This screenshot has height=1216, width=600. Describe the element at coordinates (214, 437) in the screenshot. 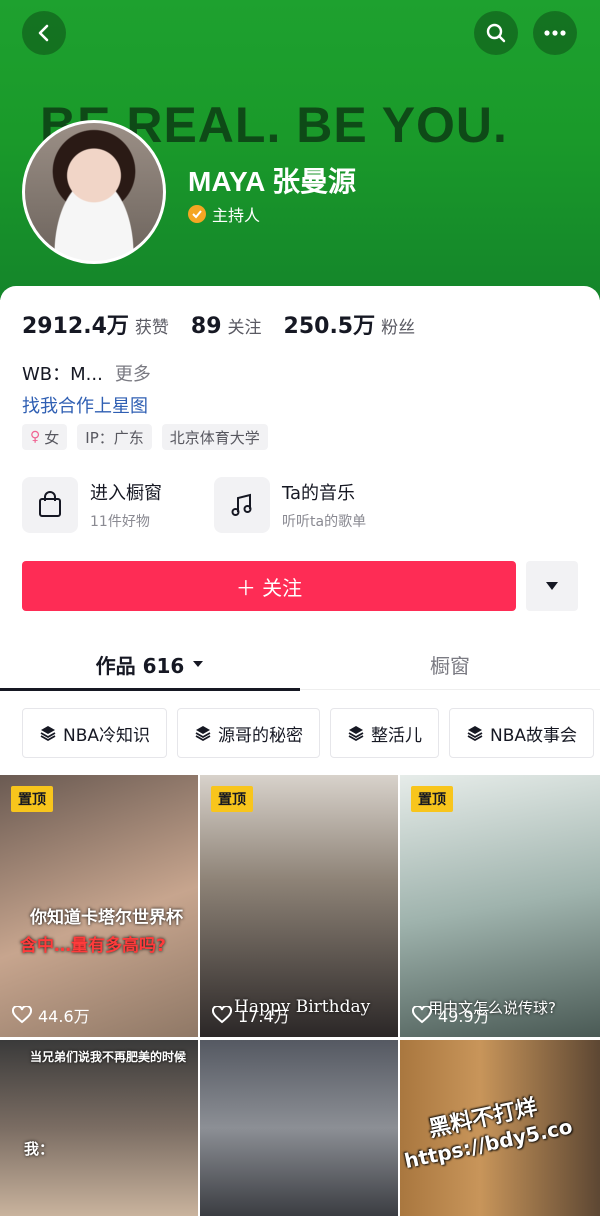

I see `school-tag: 北京体育大学` at that location.